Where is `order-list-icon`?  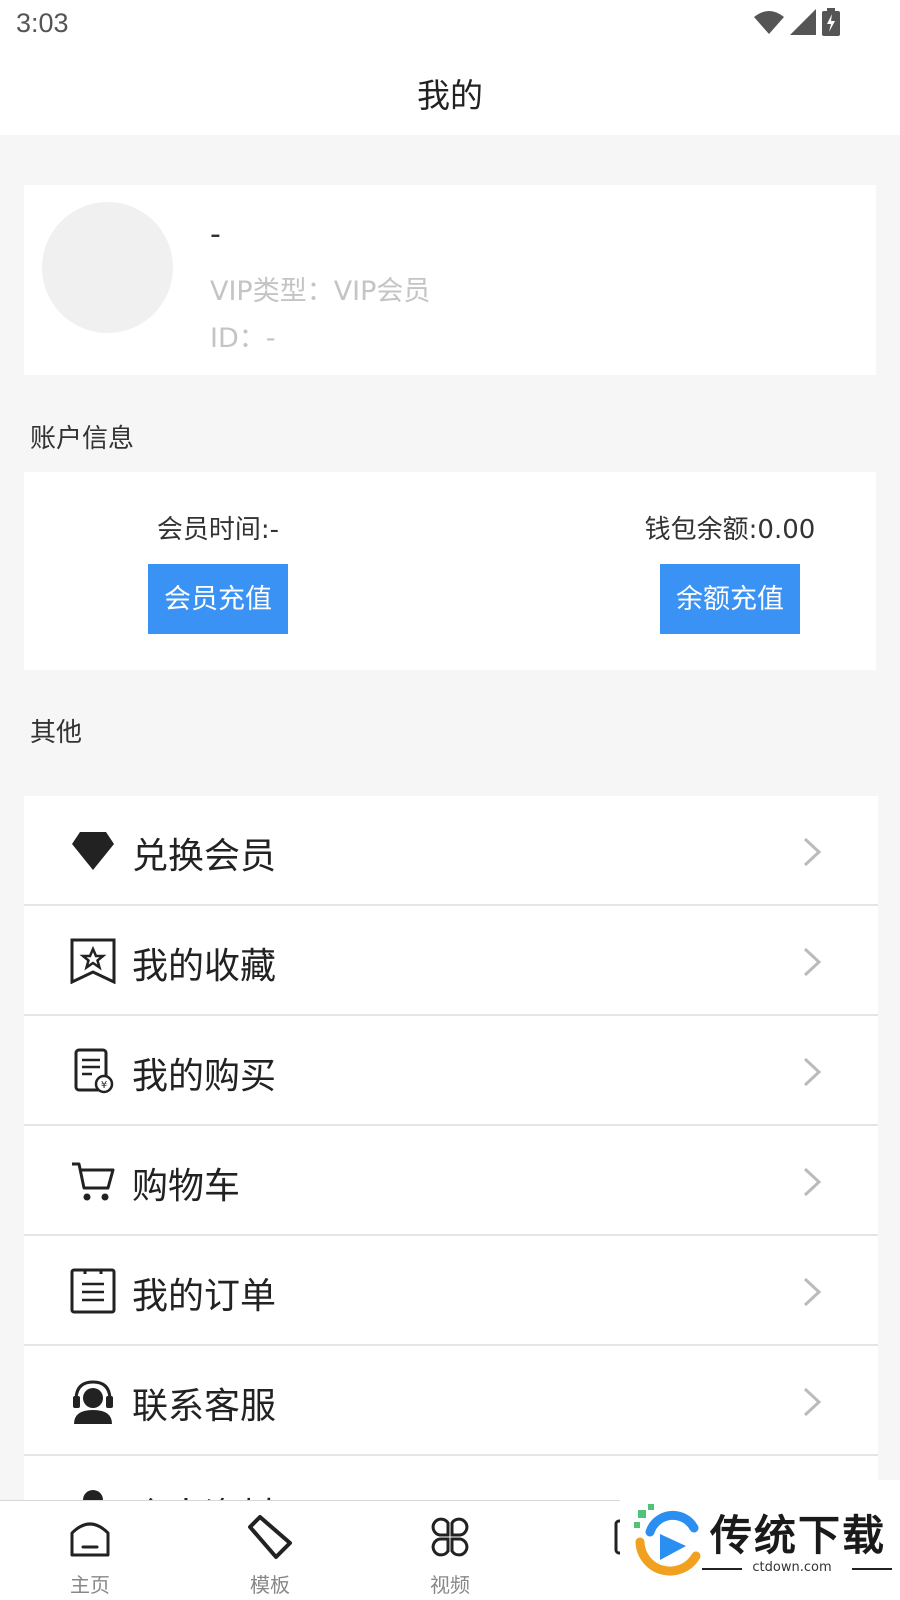 order-list-icon is located at coordinates (93, 1291).